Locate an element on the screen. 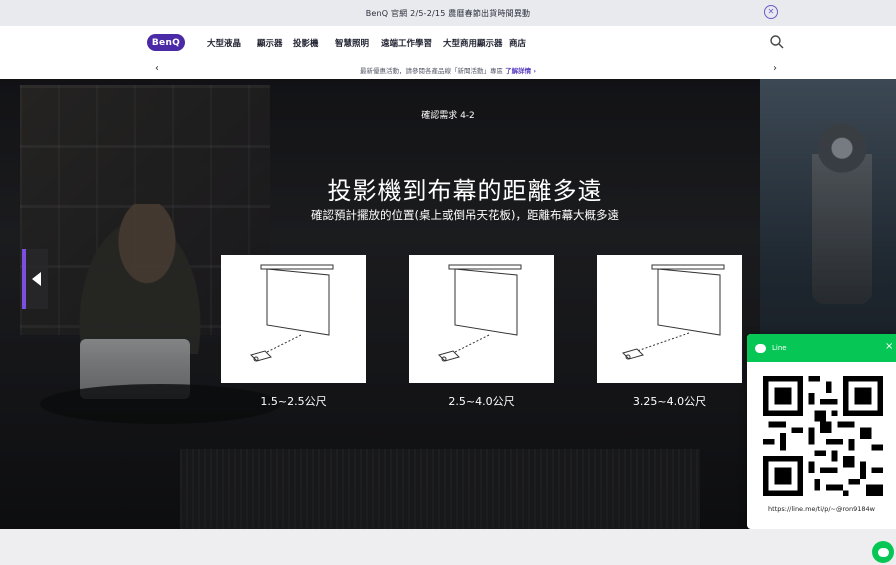 Image resolution: width=896 pixels, height=565 pixels. step-label: 確認需求 4-2 is located at coordinates (448, 116).